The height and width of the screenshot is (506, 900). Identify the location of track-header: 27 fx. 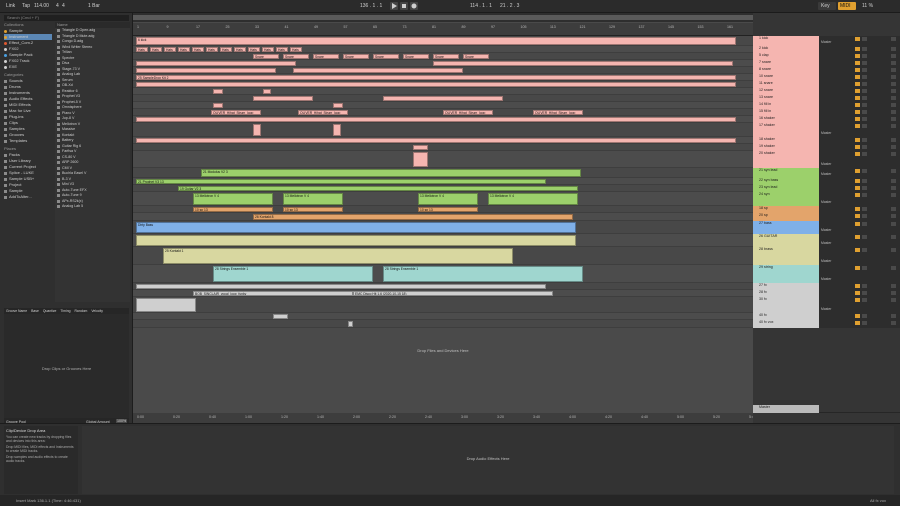
(826, 286).